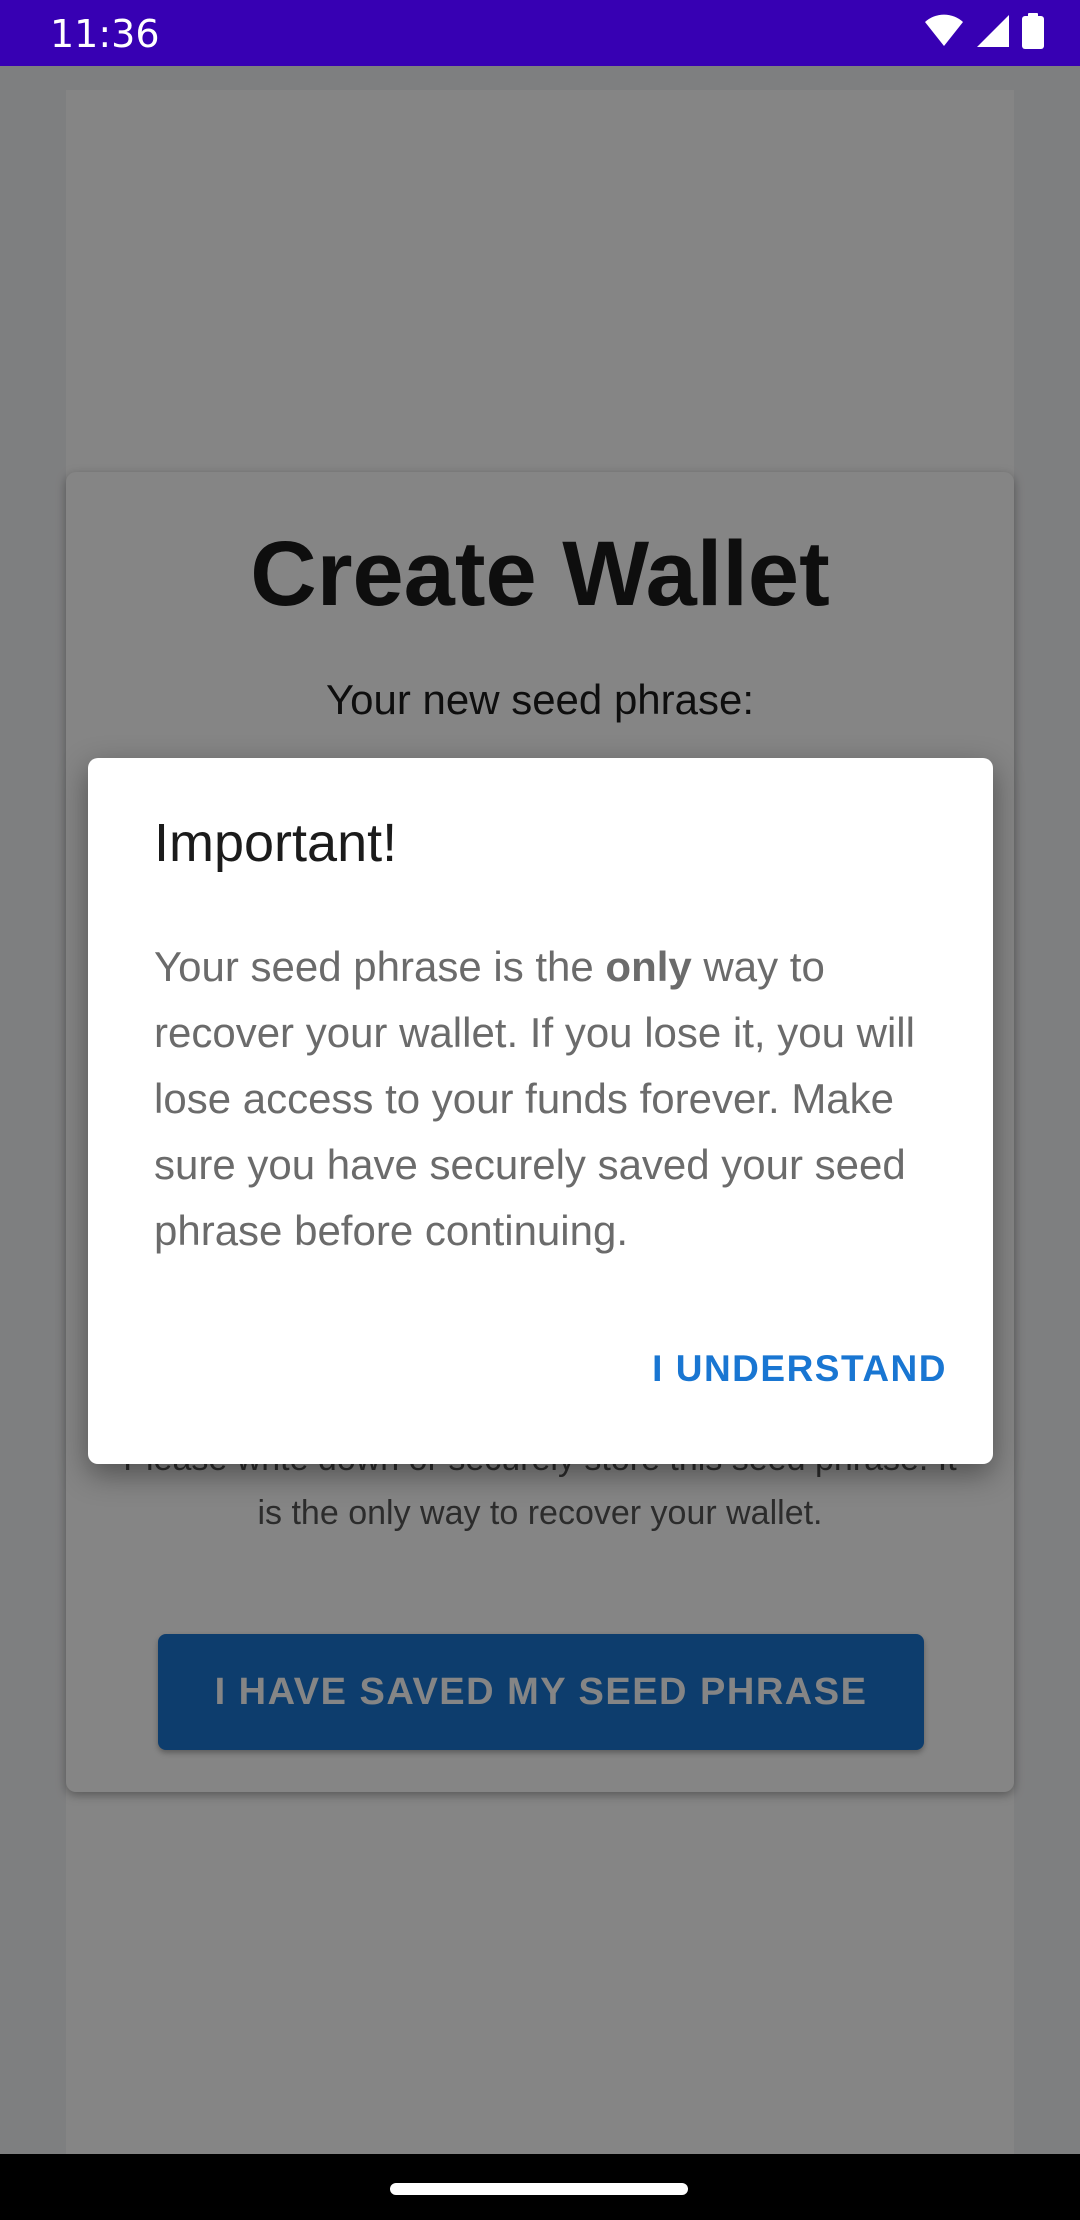 This screenshot has width=1080, height=2220. What do you see at coordinates (799, 1369) in the screenshot?
I see `understand-button: I UNDERSTAND` at bounding box center [799, 1369].